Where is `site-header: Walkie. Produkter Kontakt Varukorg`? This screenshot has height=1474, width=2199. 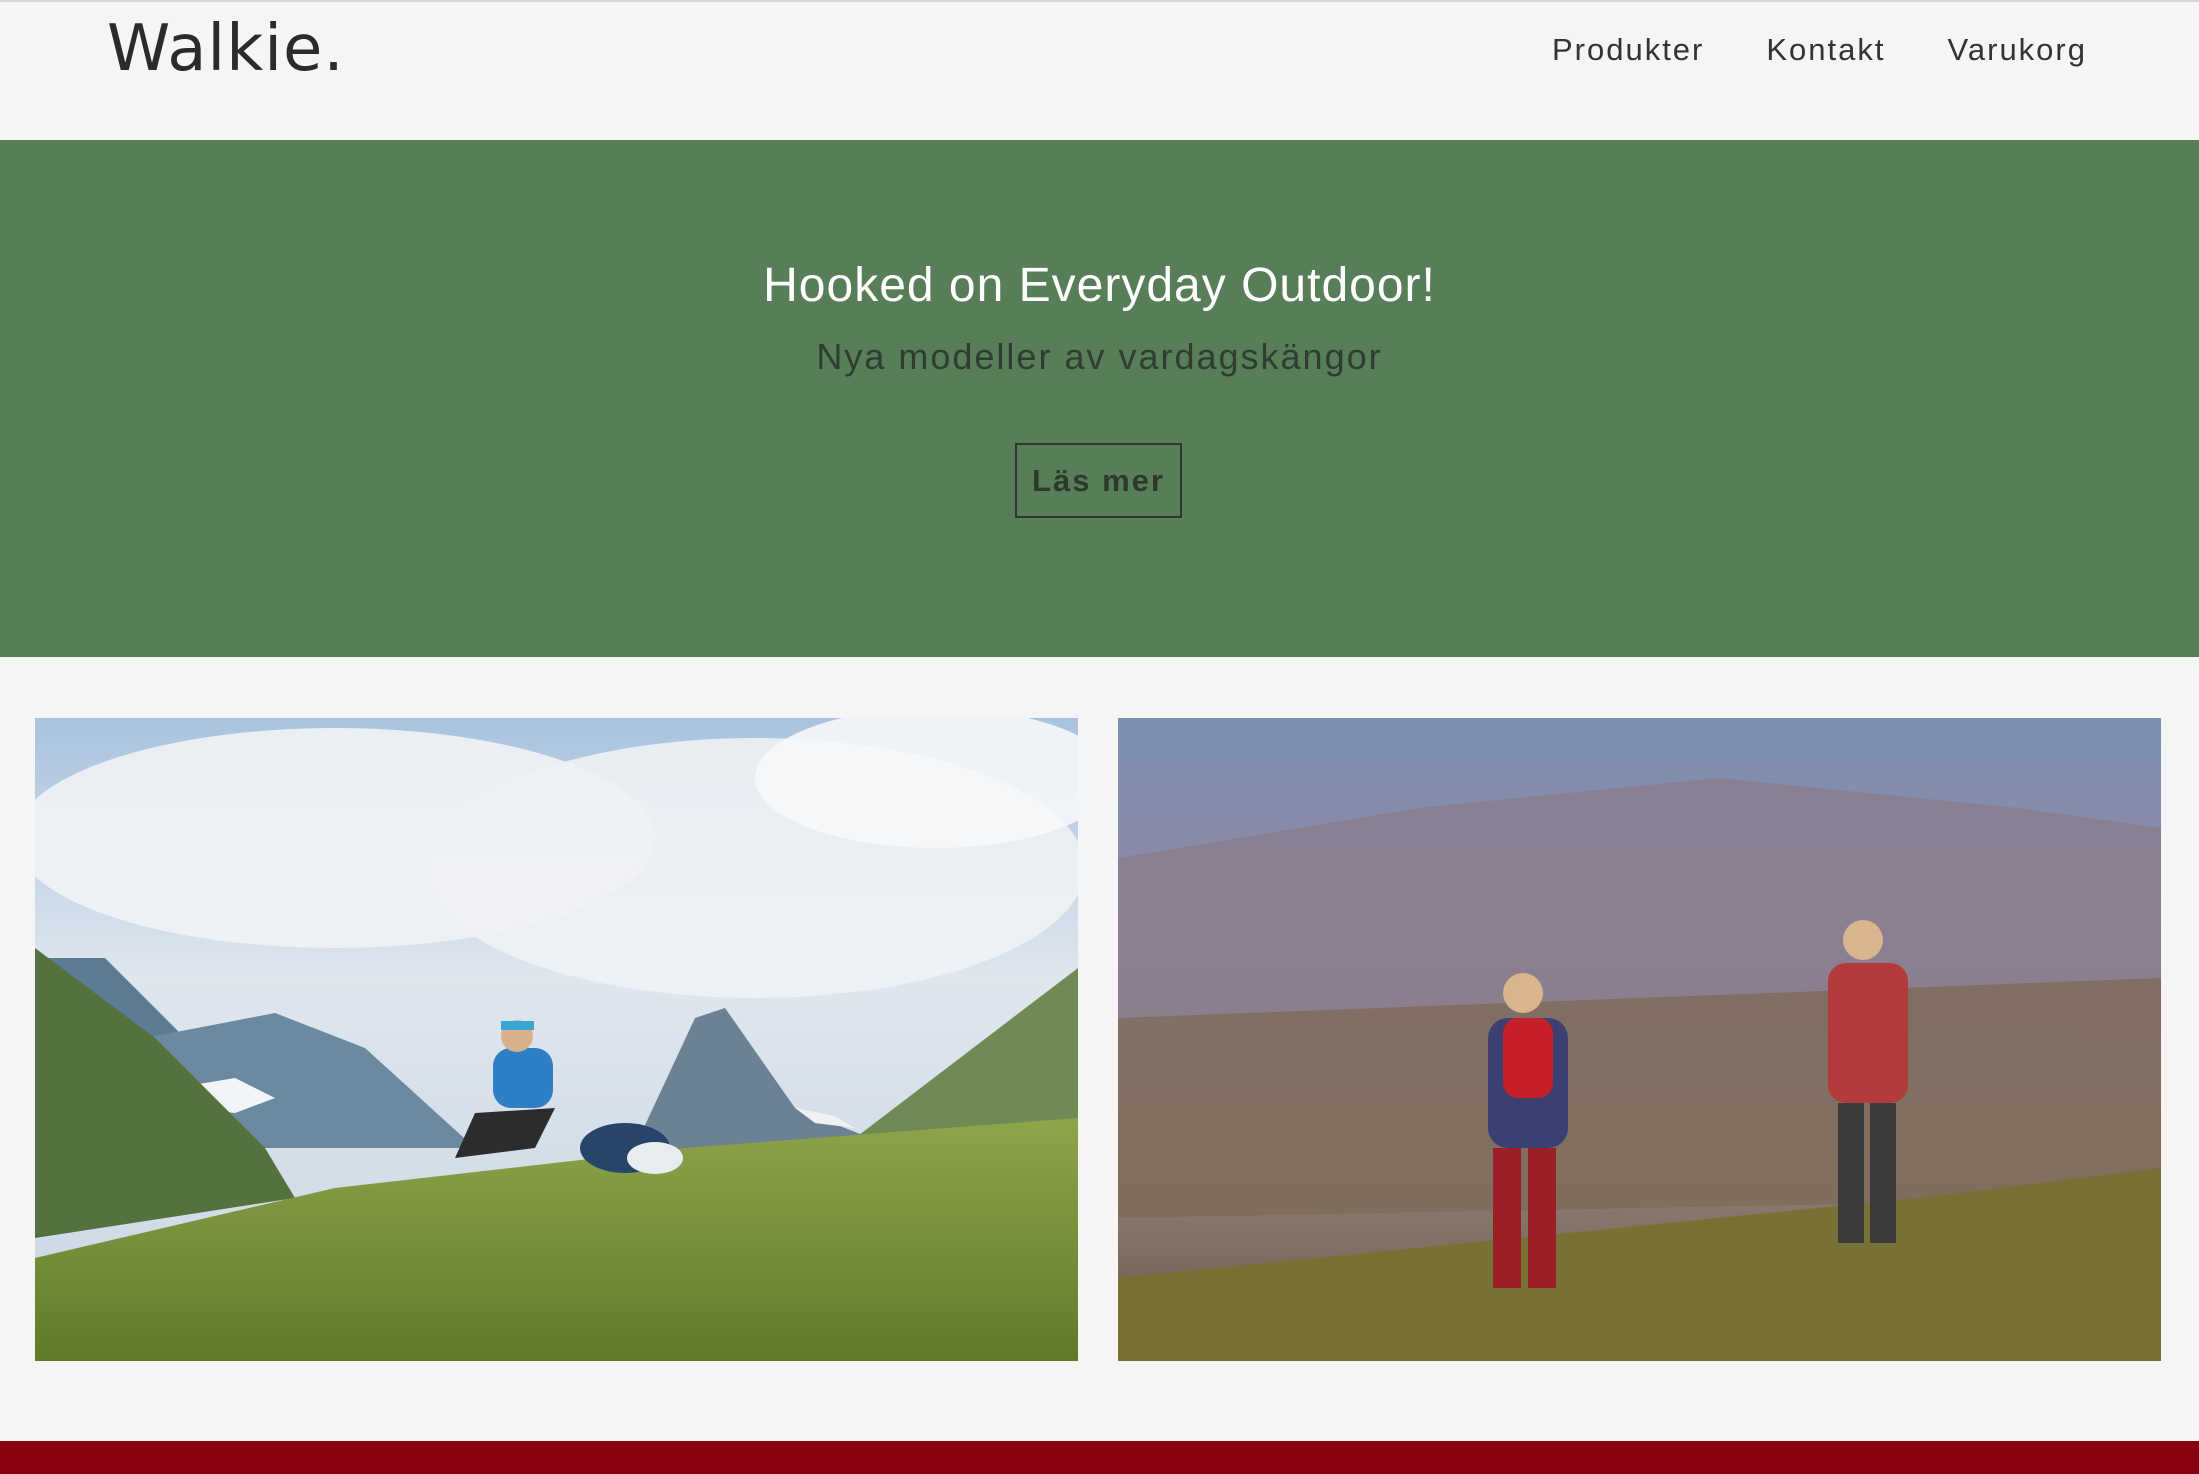
site-header: Walkie. Produkter Kontakt Varukorg is located at coordinates (1099, 71).